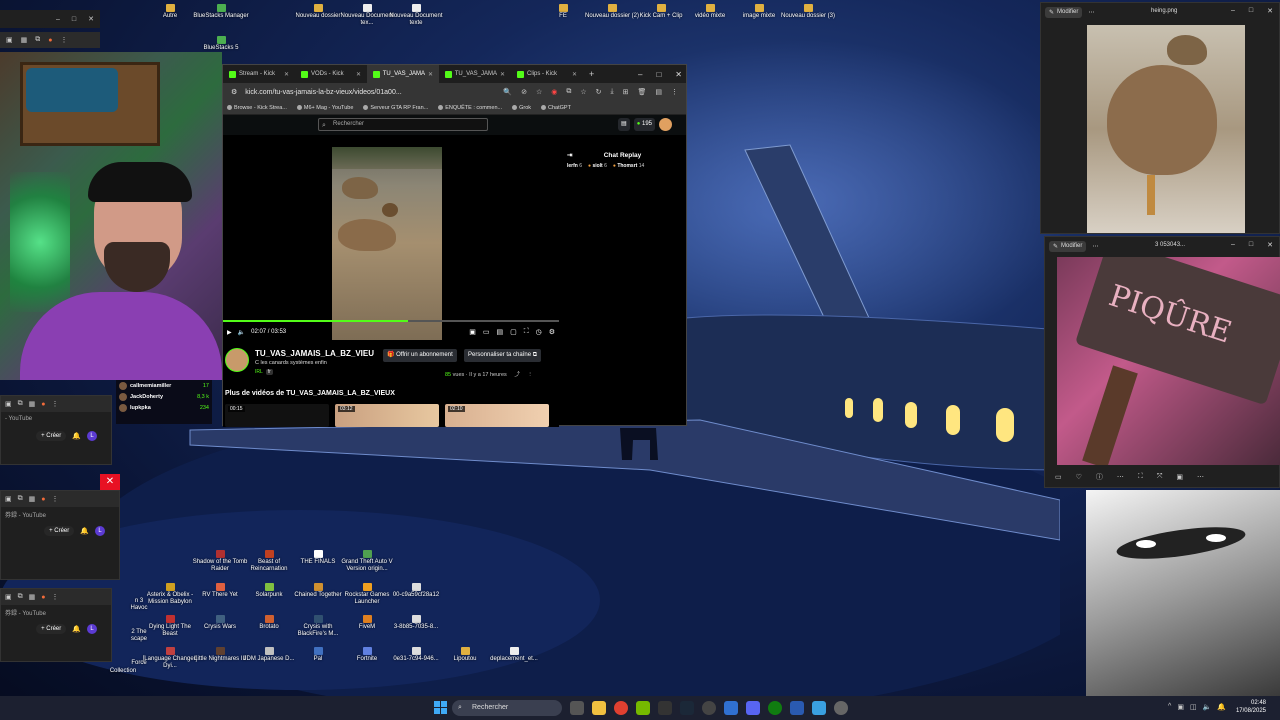 The image size is (1280, 720). I want to click on task-view-icon, so click(577, 708).